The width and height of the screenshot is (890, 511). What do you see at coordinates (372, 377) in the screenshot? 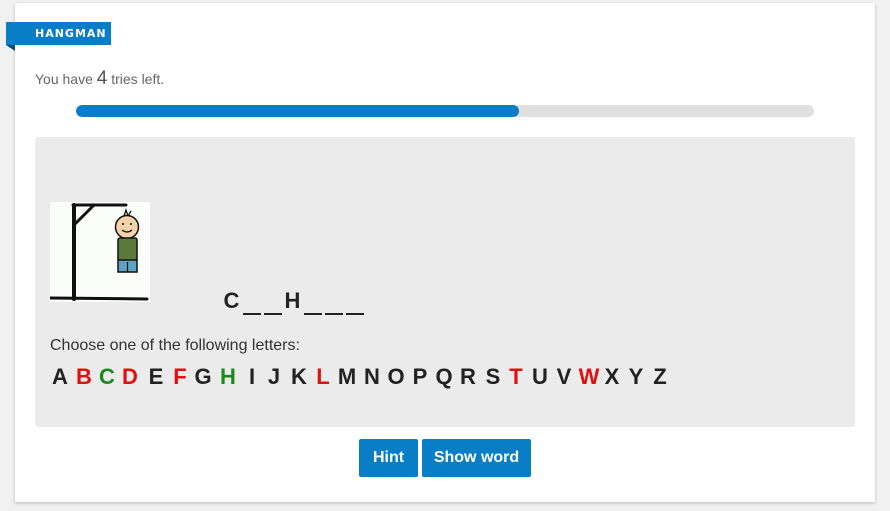
I see `letter-n-button: N` at bounding box center [372, 377].